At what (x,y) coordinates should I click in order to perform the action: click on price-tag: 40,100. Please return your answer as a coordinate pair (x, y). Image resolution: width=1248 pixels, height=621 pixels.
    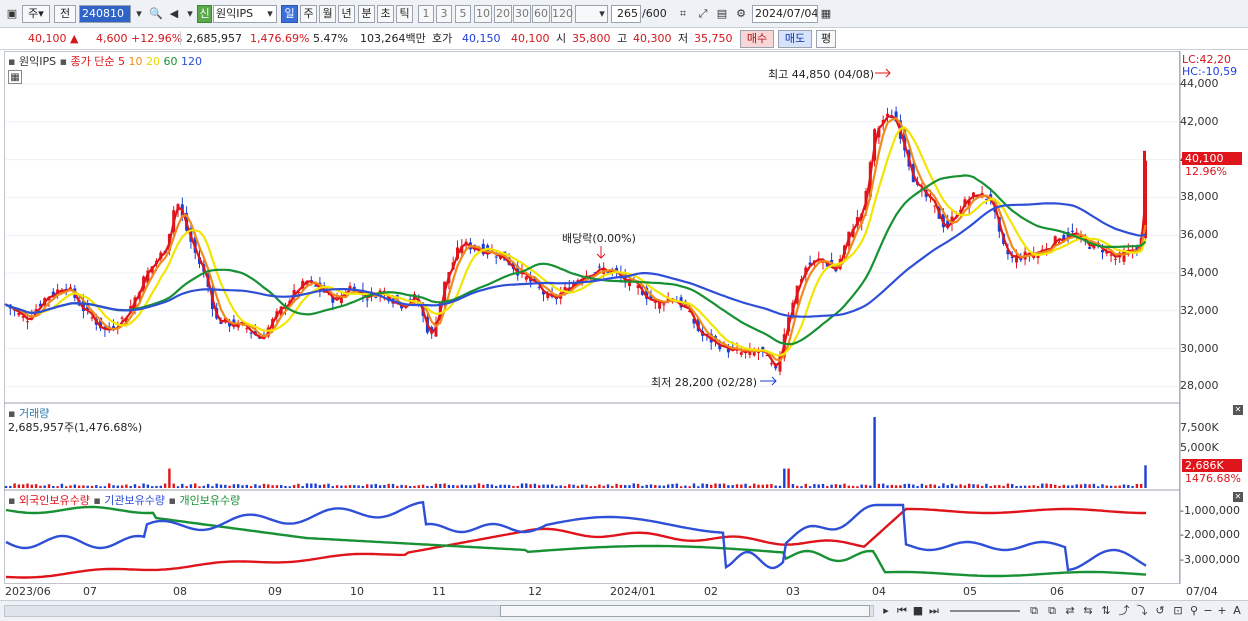
    Looking at the image, I should click on (1212, 158).